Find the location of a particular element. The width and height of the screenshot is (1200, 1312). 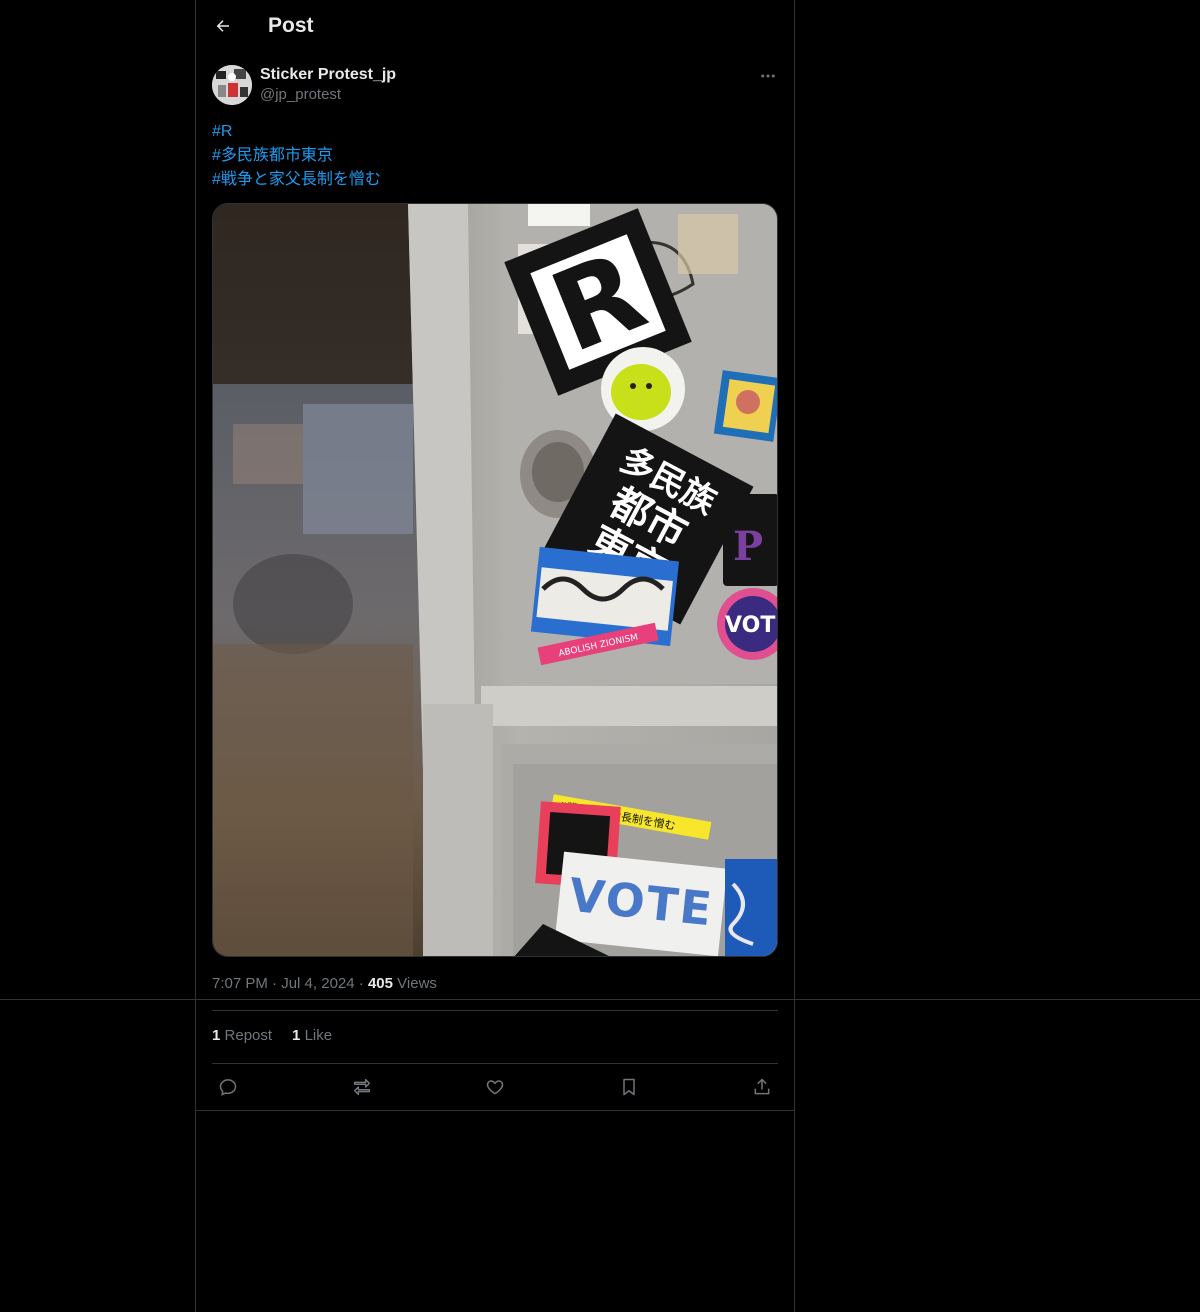

sticker-vote-round-text: VOT is located at coordinates (750, 625).